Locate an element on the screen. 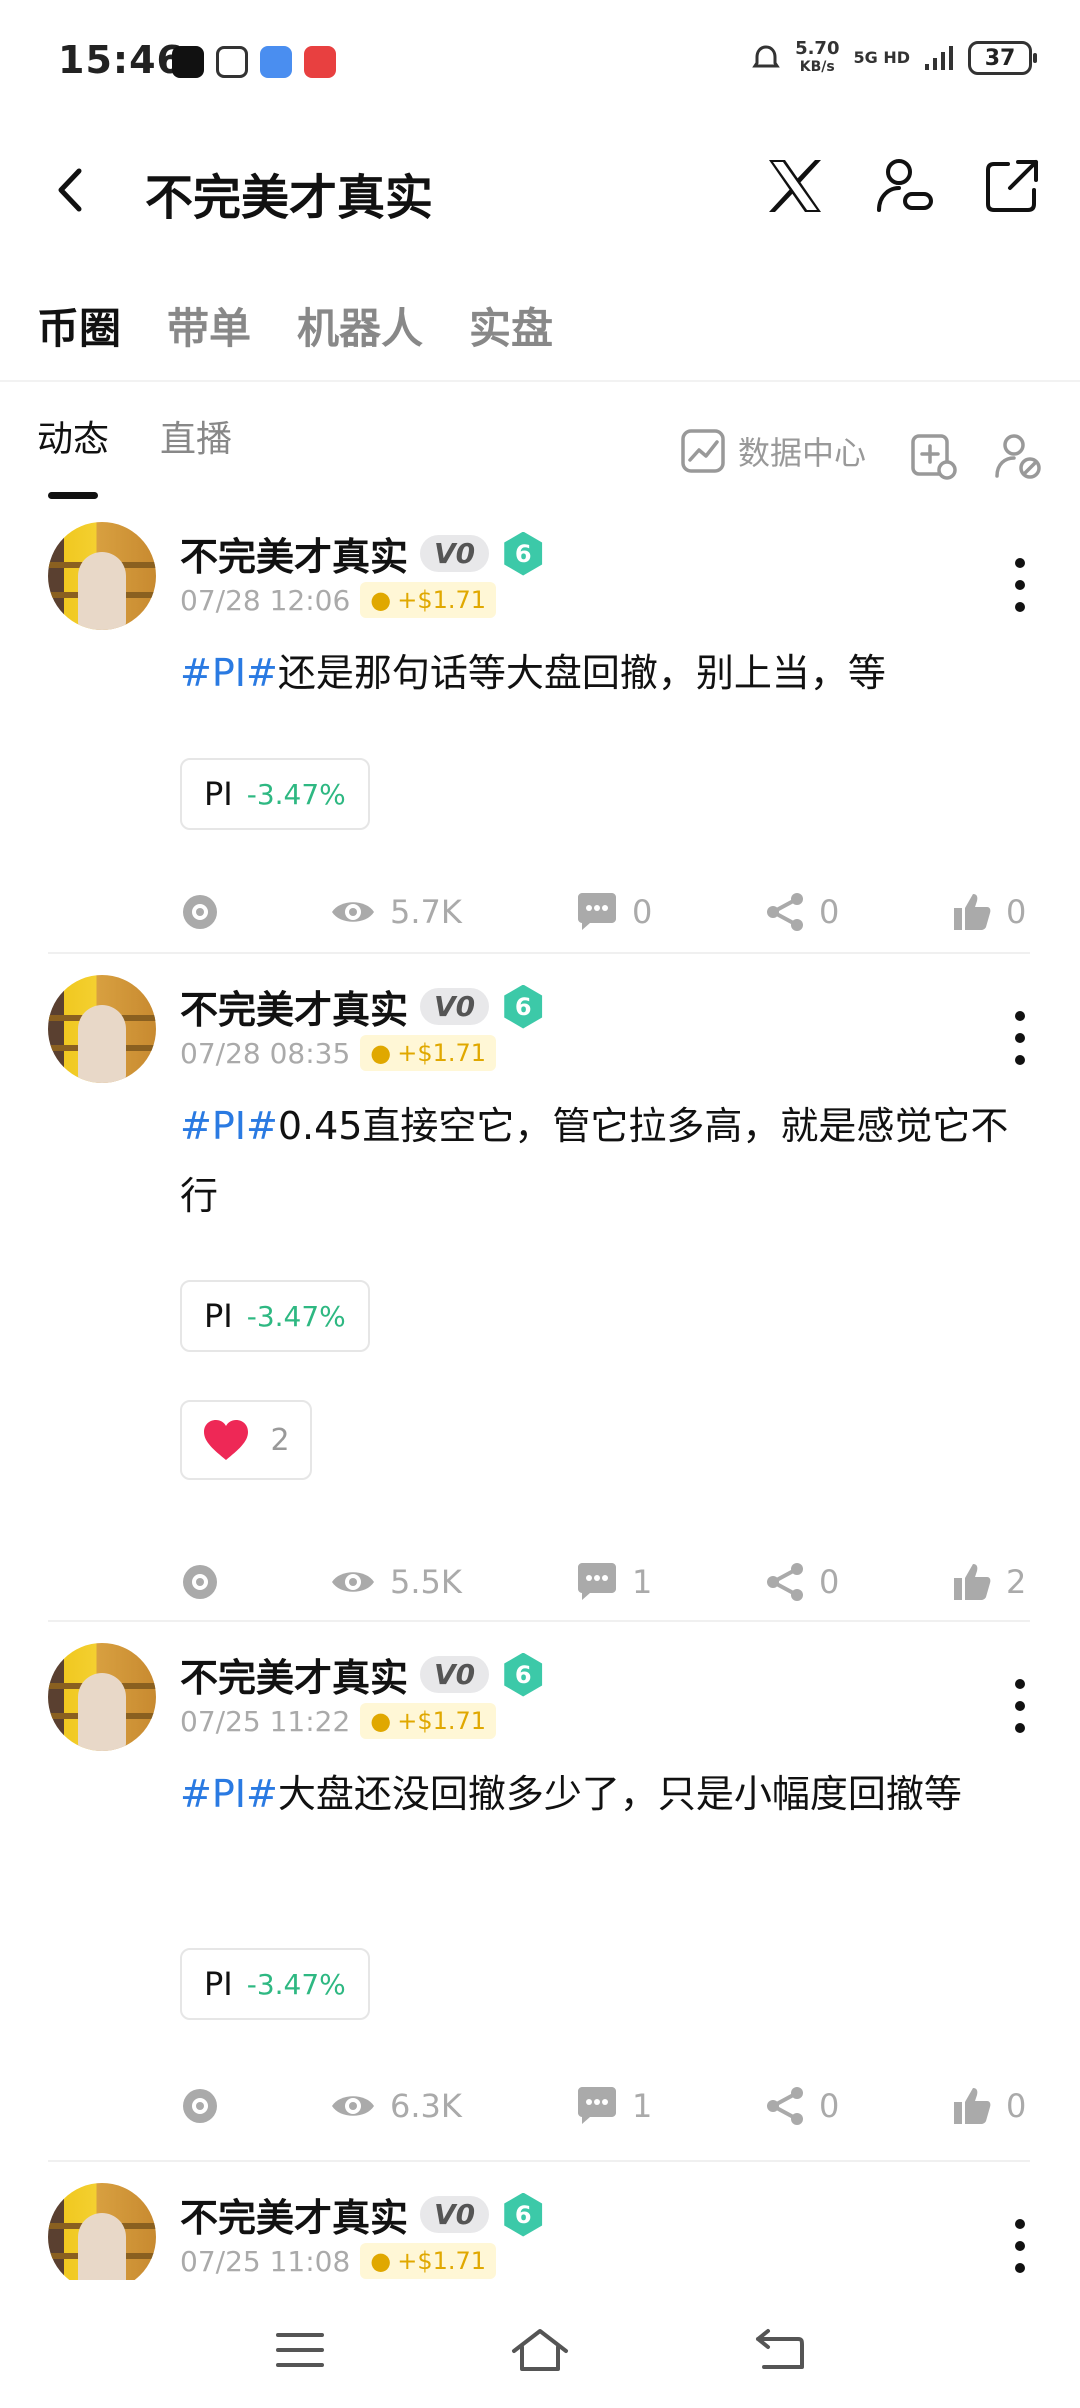 This screenshot has width=1080, height=2408. add-settings-icon is located at coordinates (934, 457).